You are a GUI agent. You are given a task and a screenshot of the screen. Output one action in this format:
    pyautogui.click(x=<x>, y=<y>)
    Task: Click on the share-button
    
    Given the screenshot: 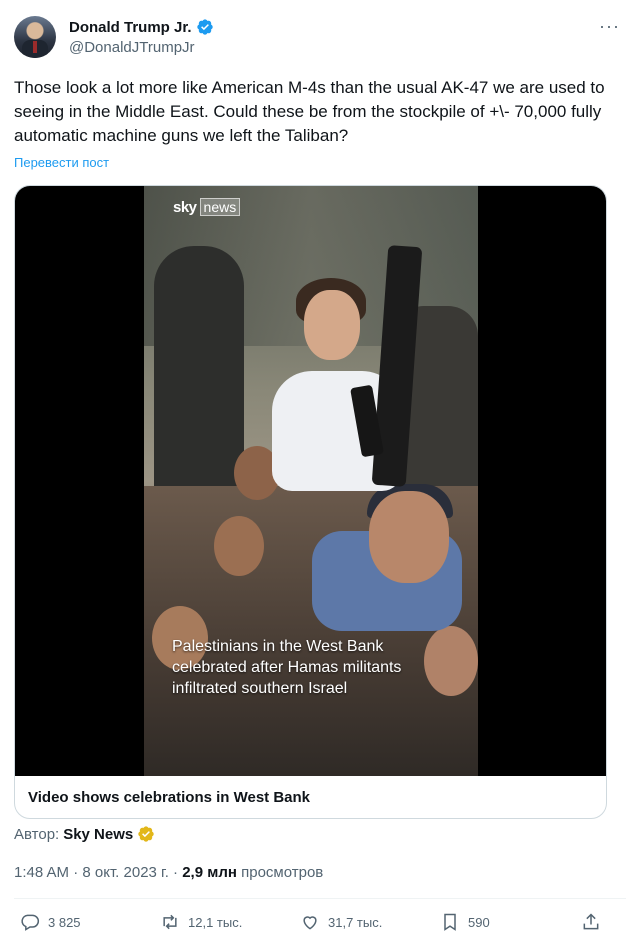 What is the action you would take?
    pyautogui.click(x=591, y=922)
    